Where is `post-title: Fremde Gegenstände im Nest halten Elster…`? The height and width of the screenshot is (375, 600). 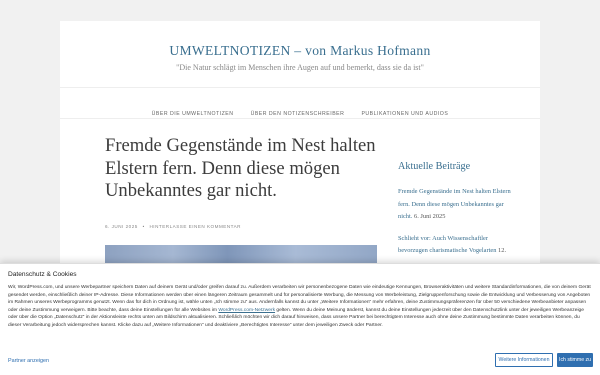 post-title: Fremde Gegenstände im Nest halten Elster… is located at coordinates (242, 169).